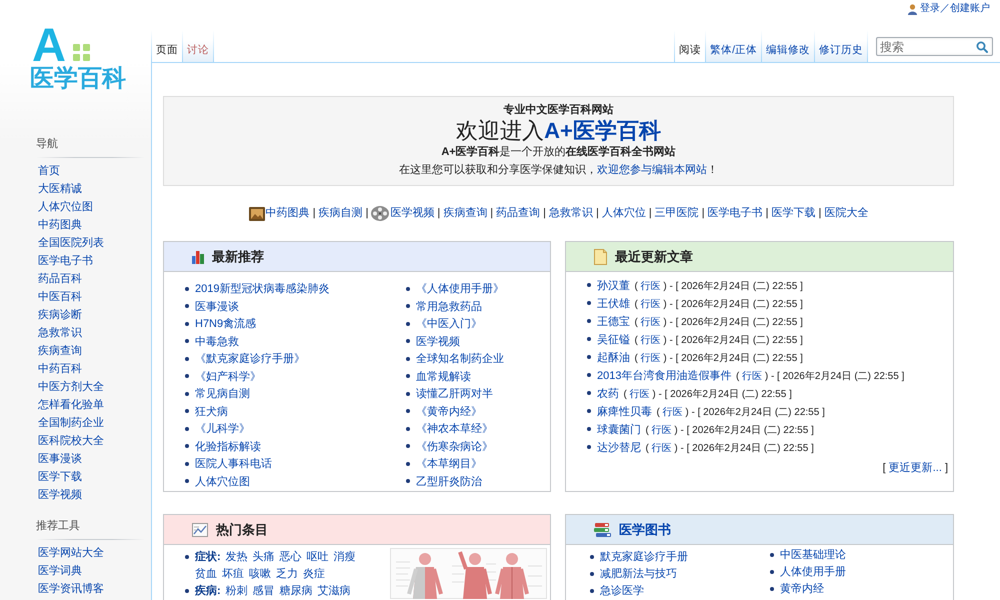  I want to click on term-link: 感冒, so click(263, 590).